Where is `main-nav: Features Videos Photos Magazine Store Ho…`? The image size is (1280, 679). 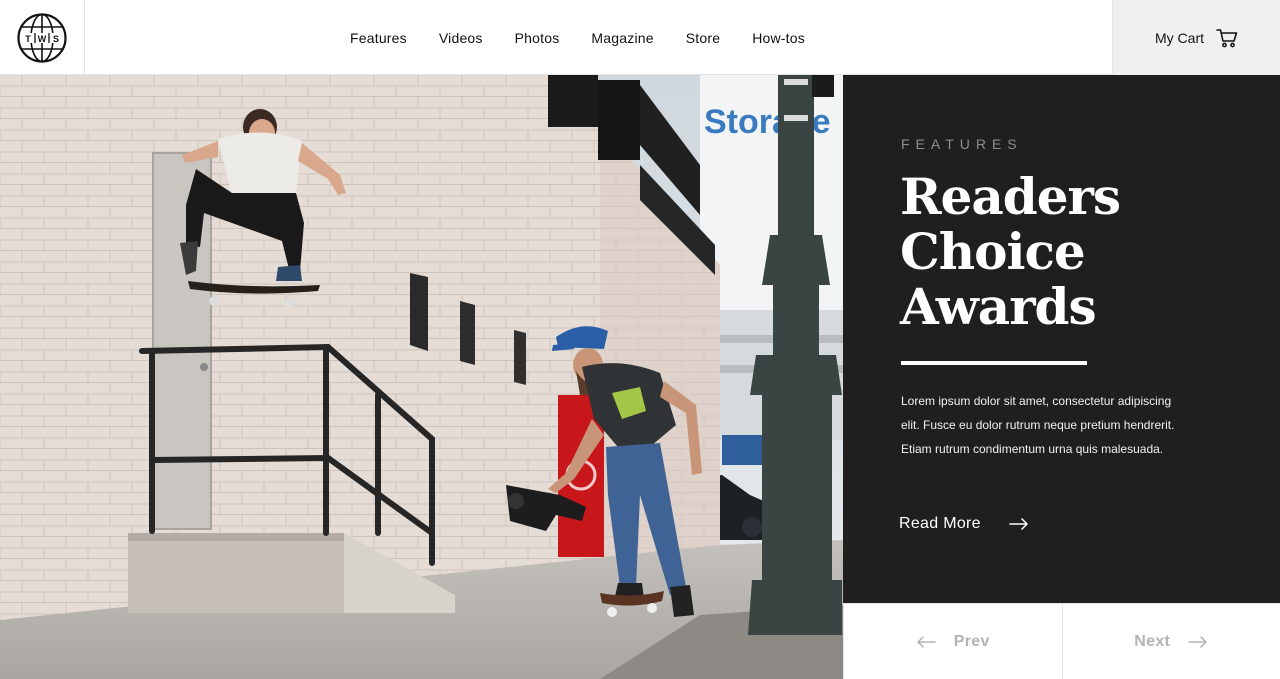 main-nav: Features Videos Photos Magazine Store Ho… is located at coordinates (577, 37).